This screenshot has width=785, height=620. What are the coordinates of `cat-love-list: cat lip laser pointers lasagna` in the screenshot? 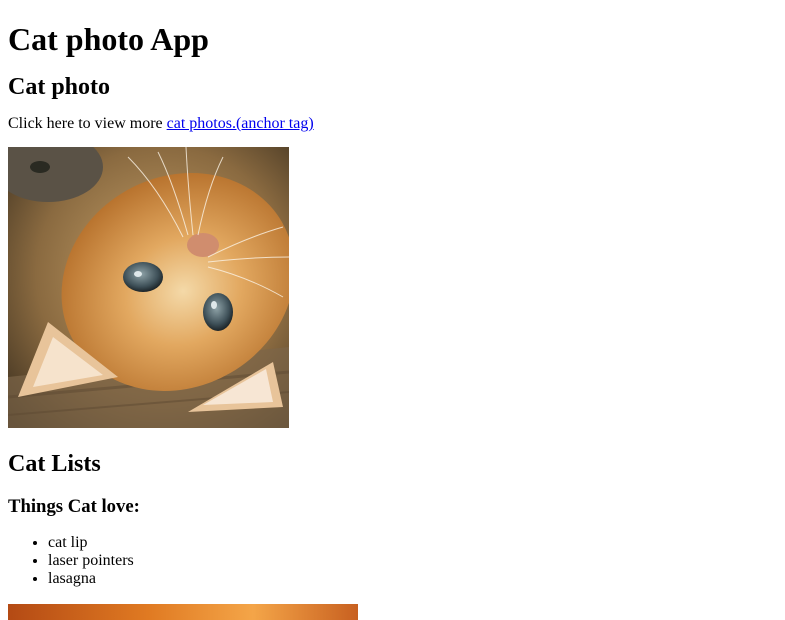 It's located at (392, 561).